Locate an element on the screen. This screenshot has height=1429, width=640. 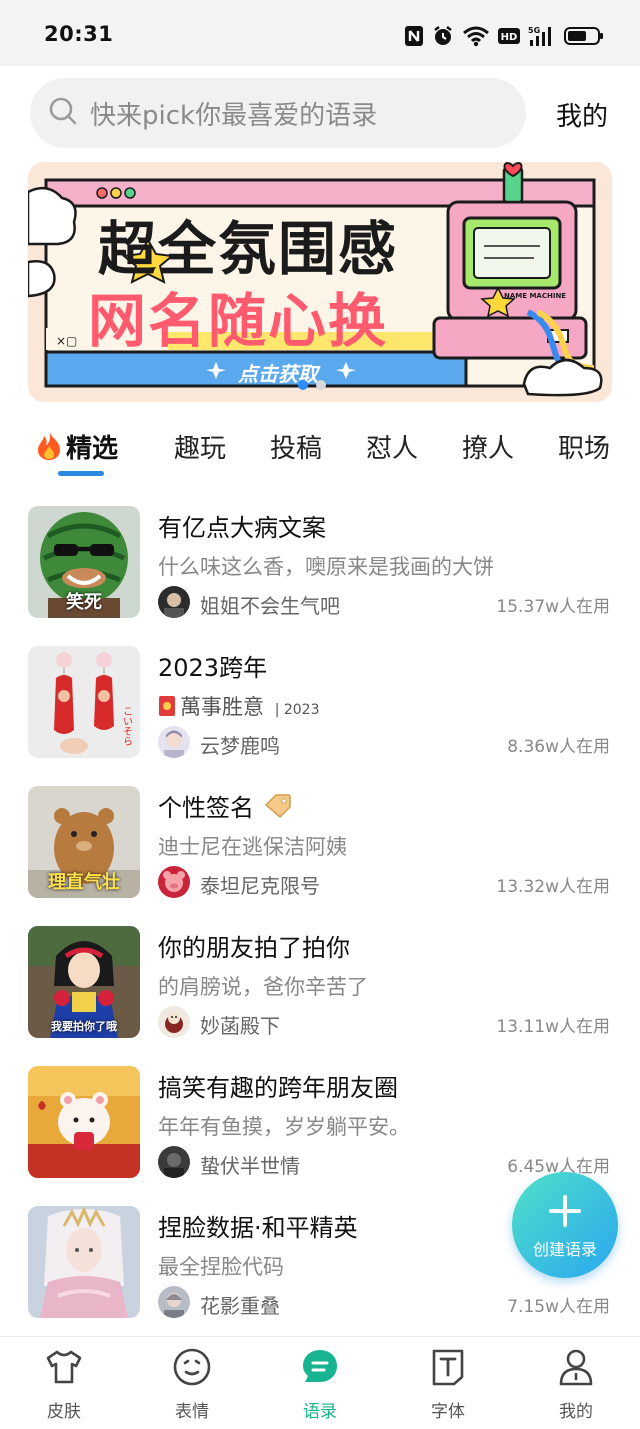
tab-indicator is located at coordinates (81, 473).